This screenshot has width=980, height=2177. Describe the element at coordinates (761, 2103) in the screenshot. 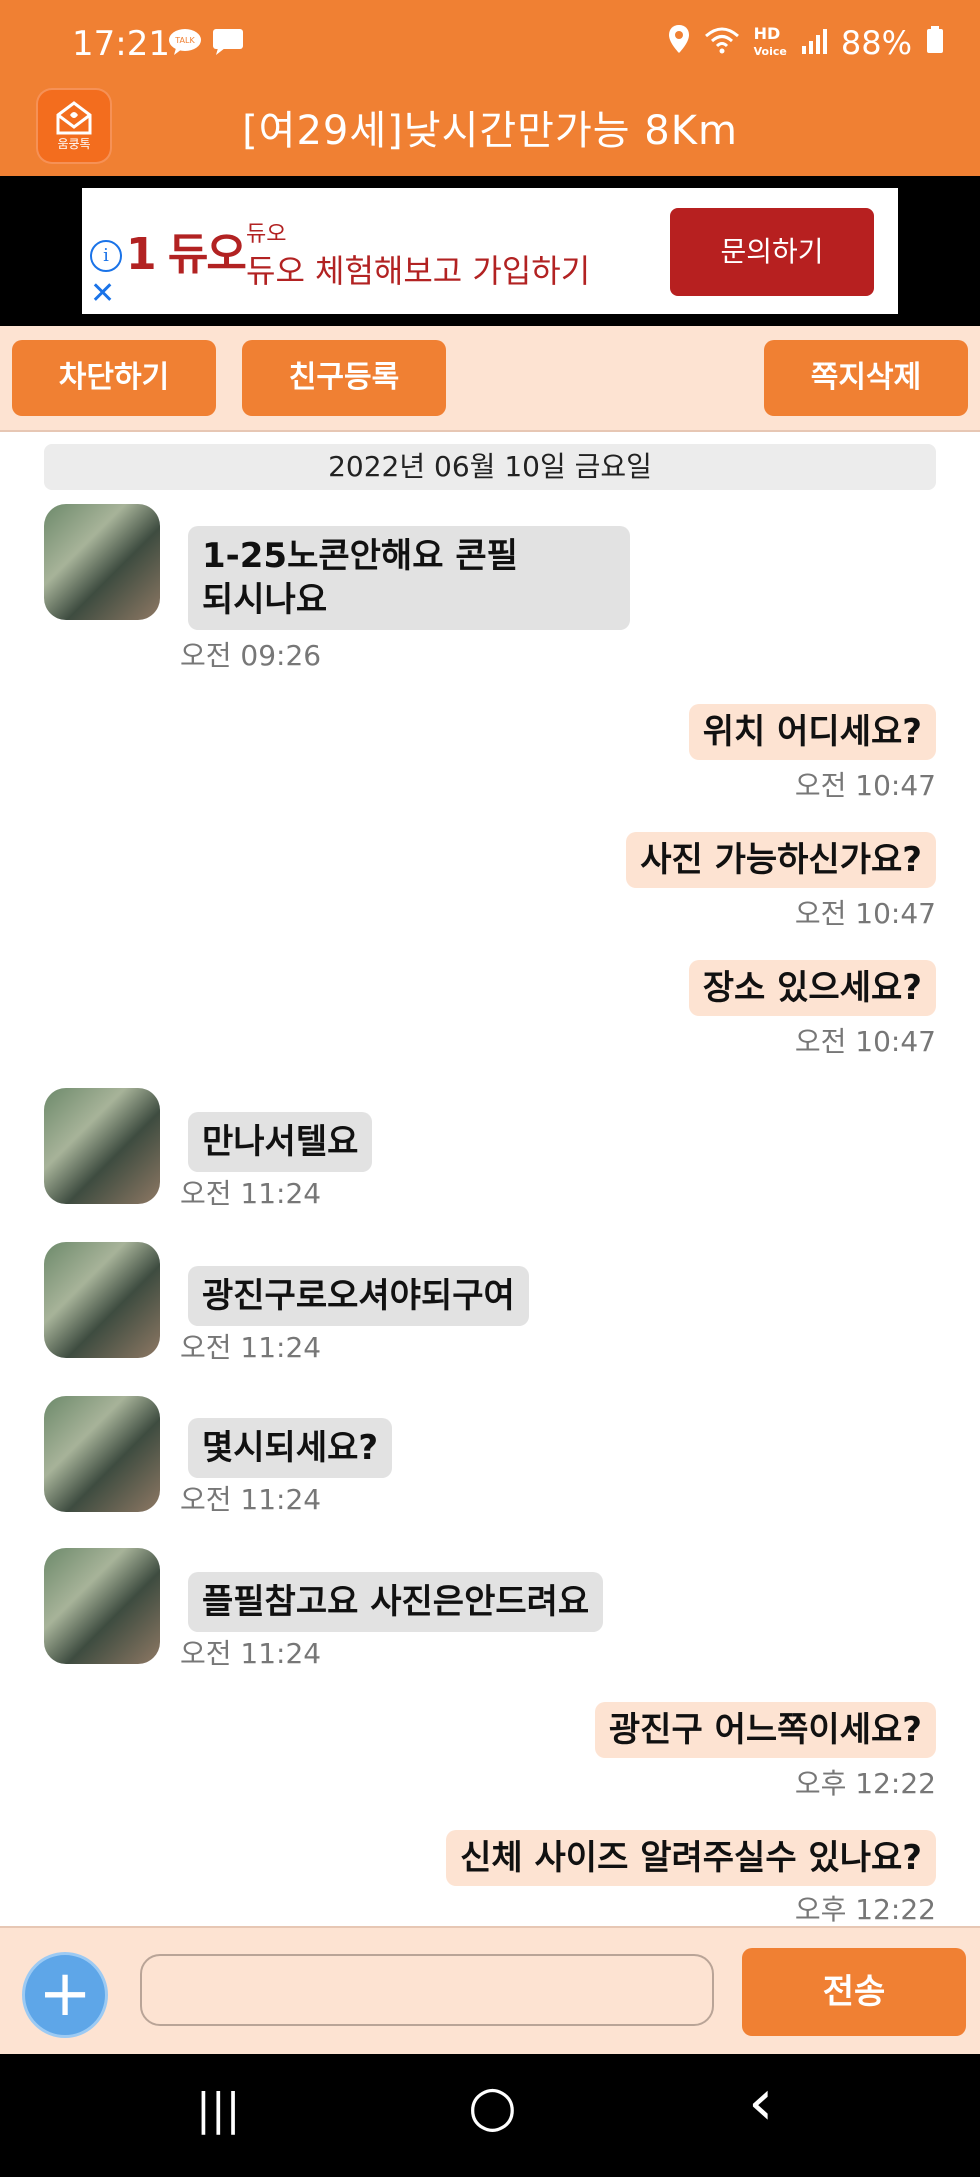

I see `back-icon: ‹` at that location.